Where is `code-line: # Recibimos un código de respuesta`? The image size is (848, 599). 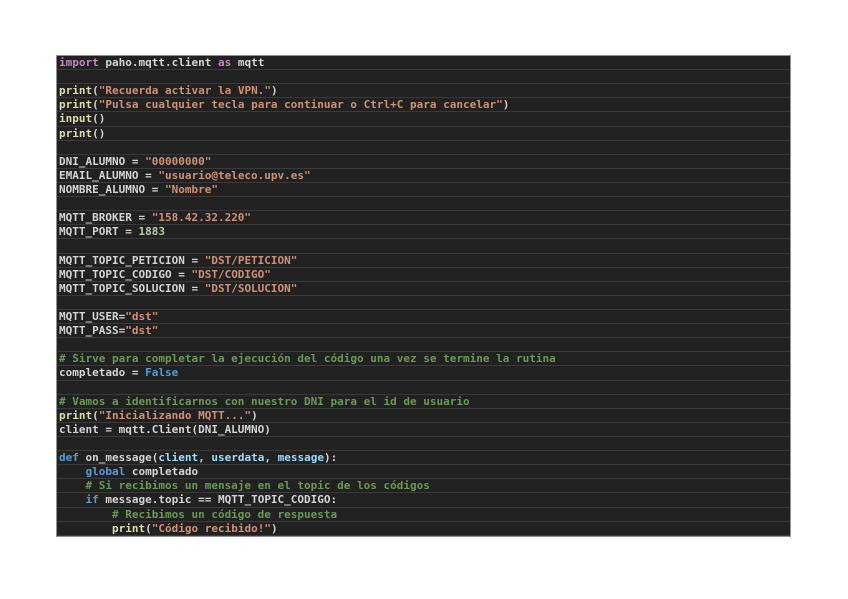
code-line: # Recibimos un código de respuesta is located at coordinates (423, 515).